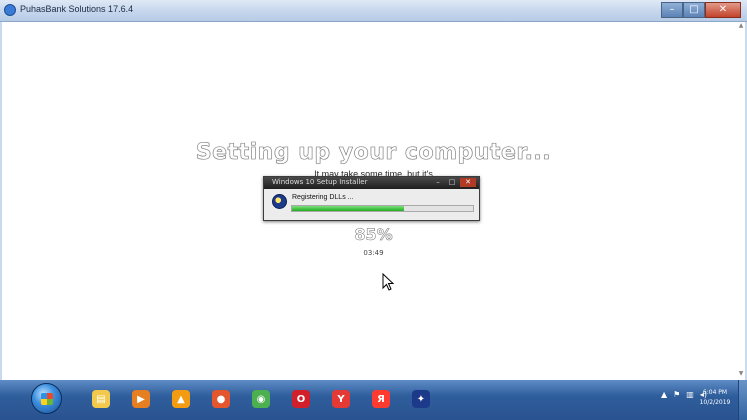 The width and height of the screenshot is (747, 420). What do you see at coordinates (388, 282) in the screenshot?
I see `mouse-cursor-icon` at bounding box center [388, 282].